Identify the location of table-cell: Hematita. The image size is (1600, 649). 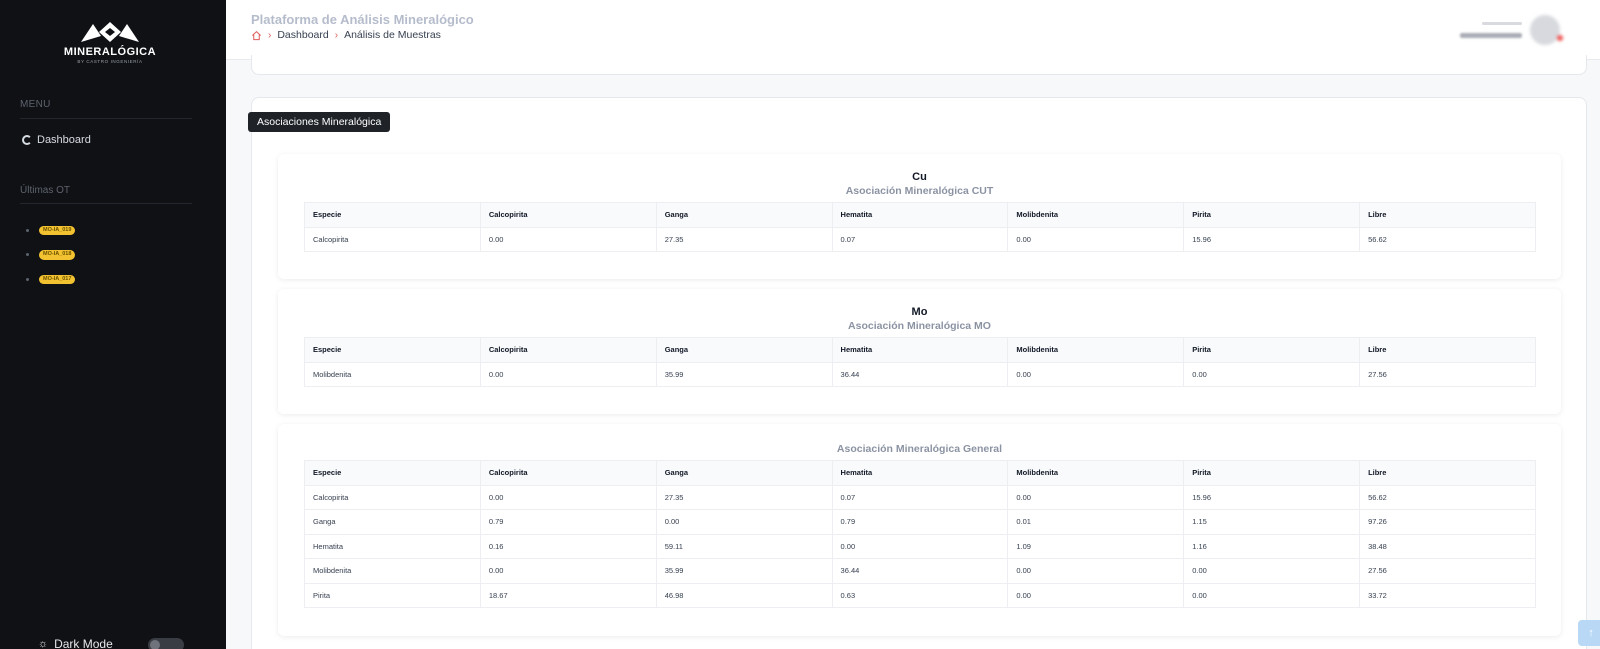
(392, 546).